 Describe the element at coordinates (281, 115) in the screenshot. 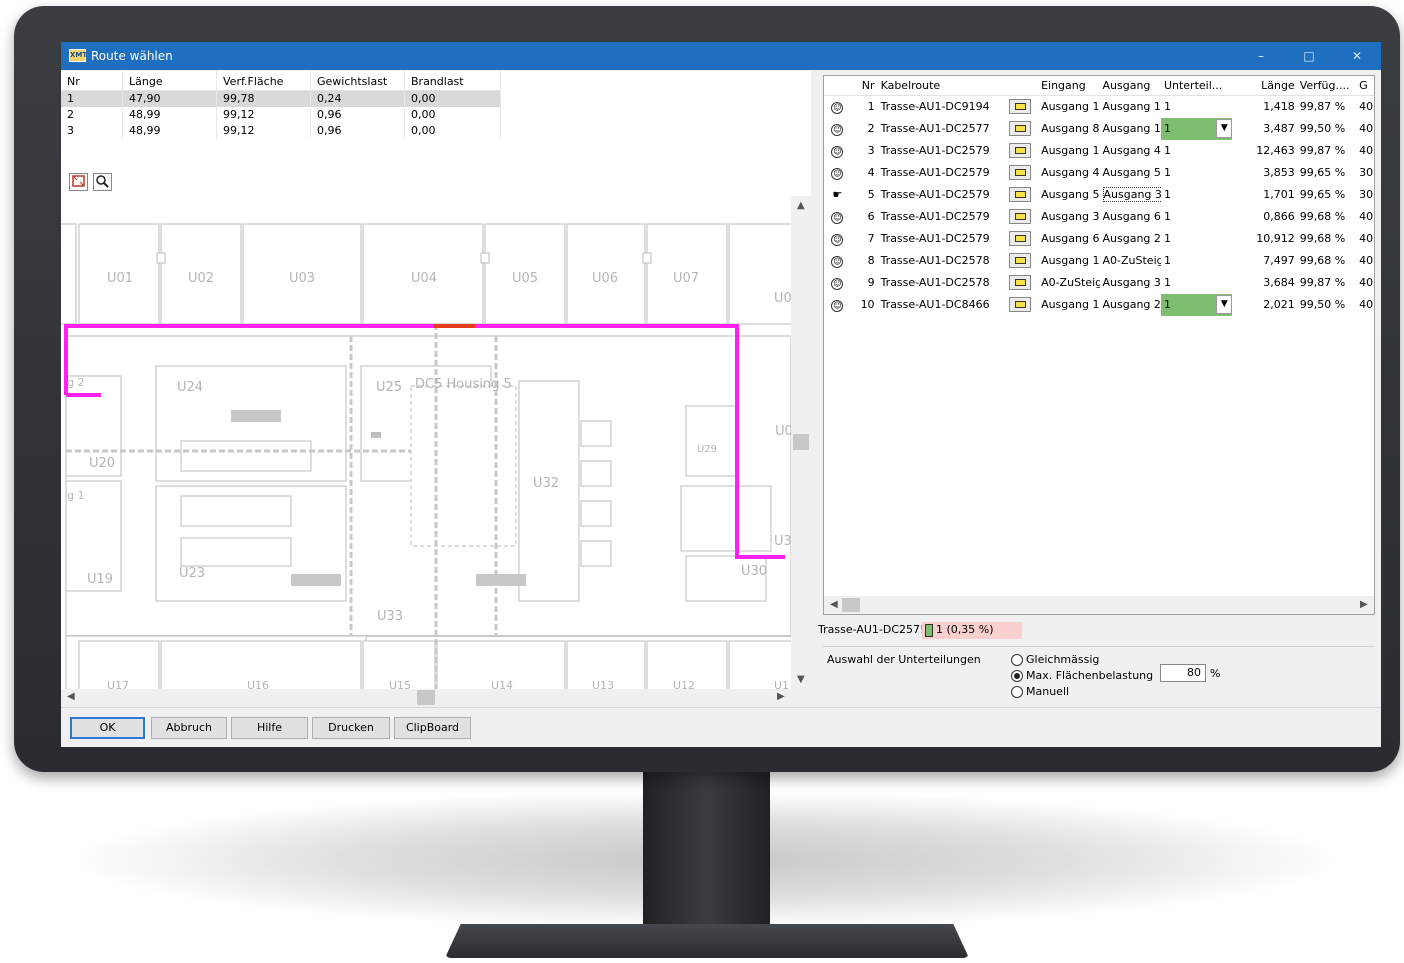

I see `table-row: 2 48,99 99,12 0,96 0,00` at that location.